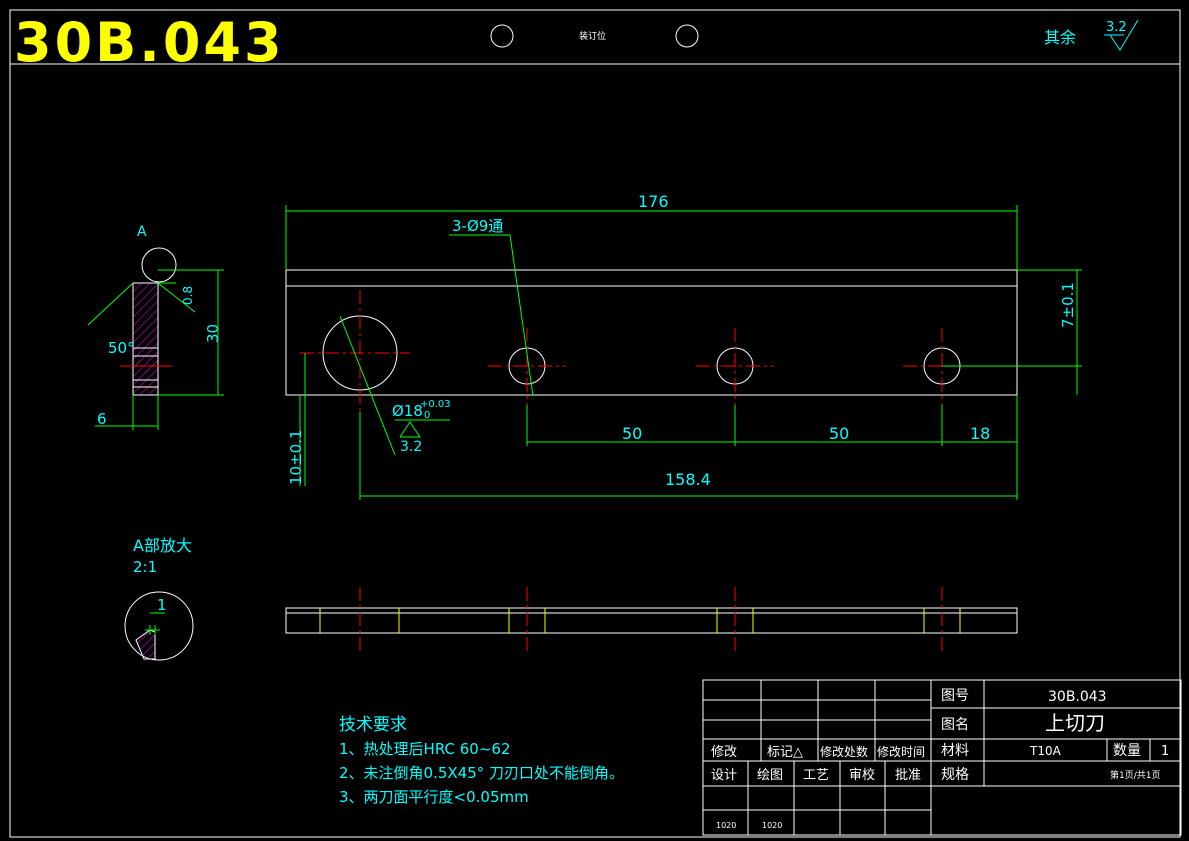 The width and height of the screenshot is (1189, 841). Describe the element at coordinates (411, 447) in the screenshot. I see `big-hole-roughness: 3.2` at that location.